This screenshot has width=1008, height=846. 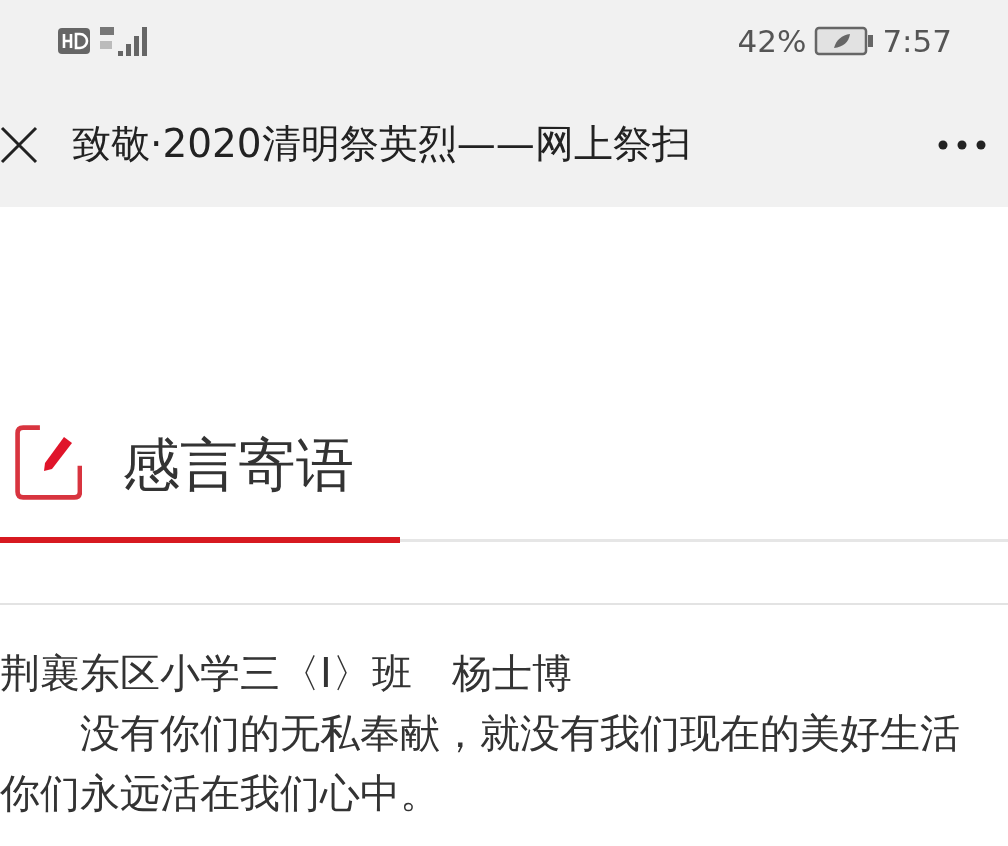 What do you see at coordinates (220, 793) in the screenshot?
I see `message-text: 你们永远活在我们心中。` at bounding box center [220, 793].